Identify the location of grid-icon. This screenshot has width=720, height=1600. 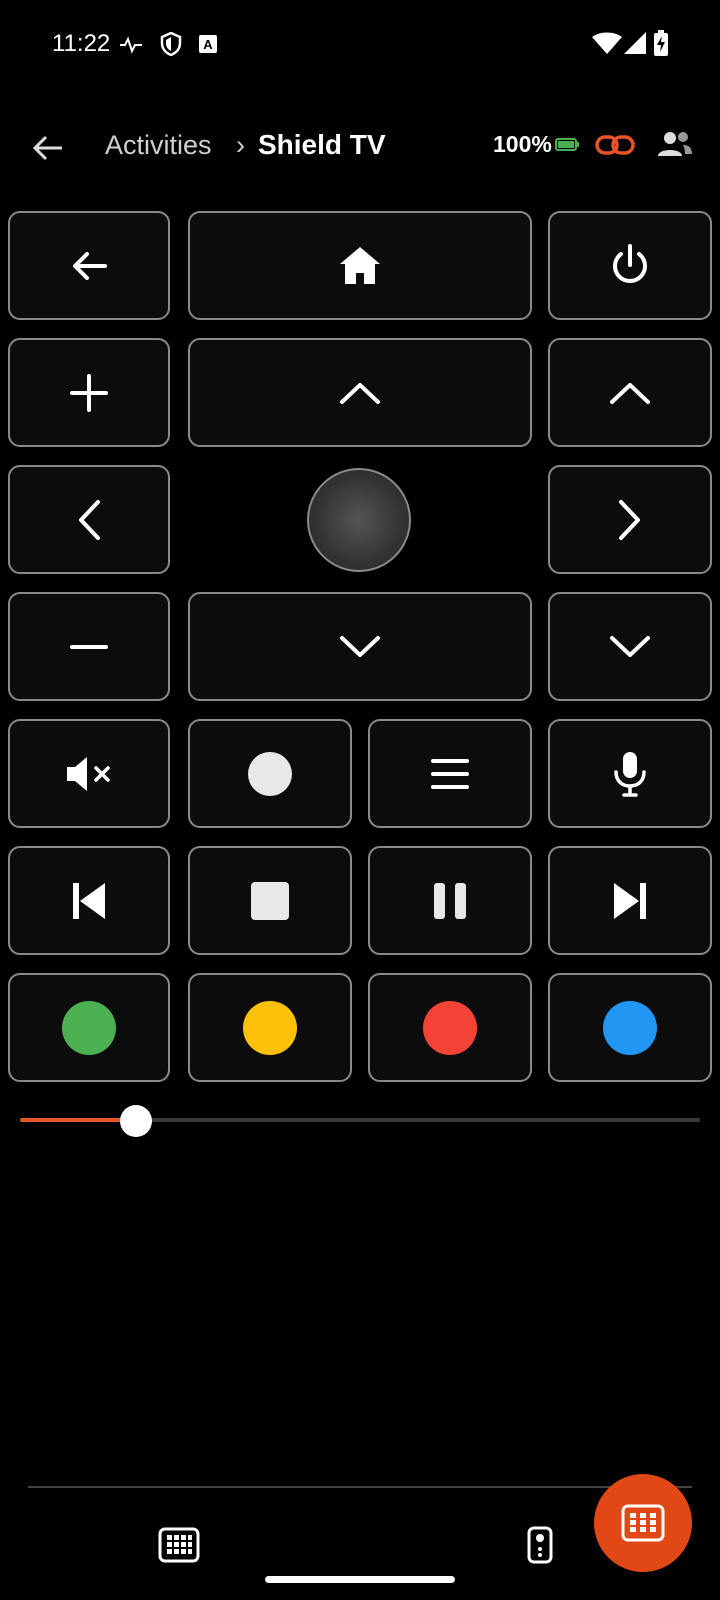
(643, 1523).